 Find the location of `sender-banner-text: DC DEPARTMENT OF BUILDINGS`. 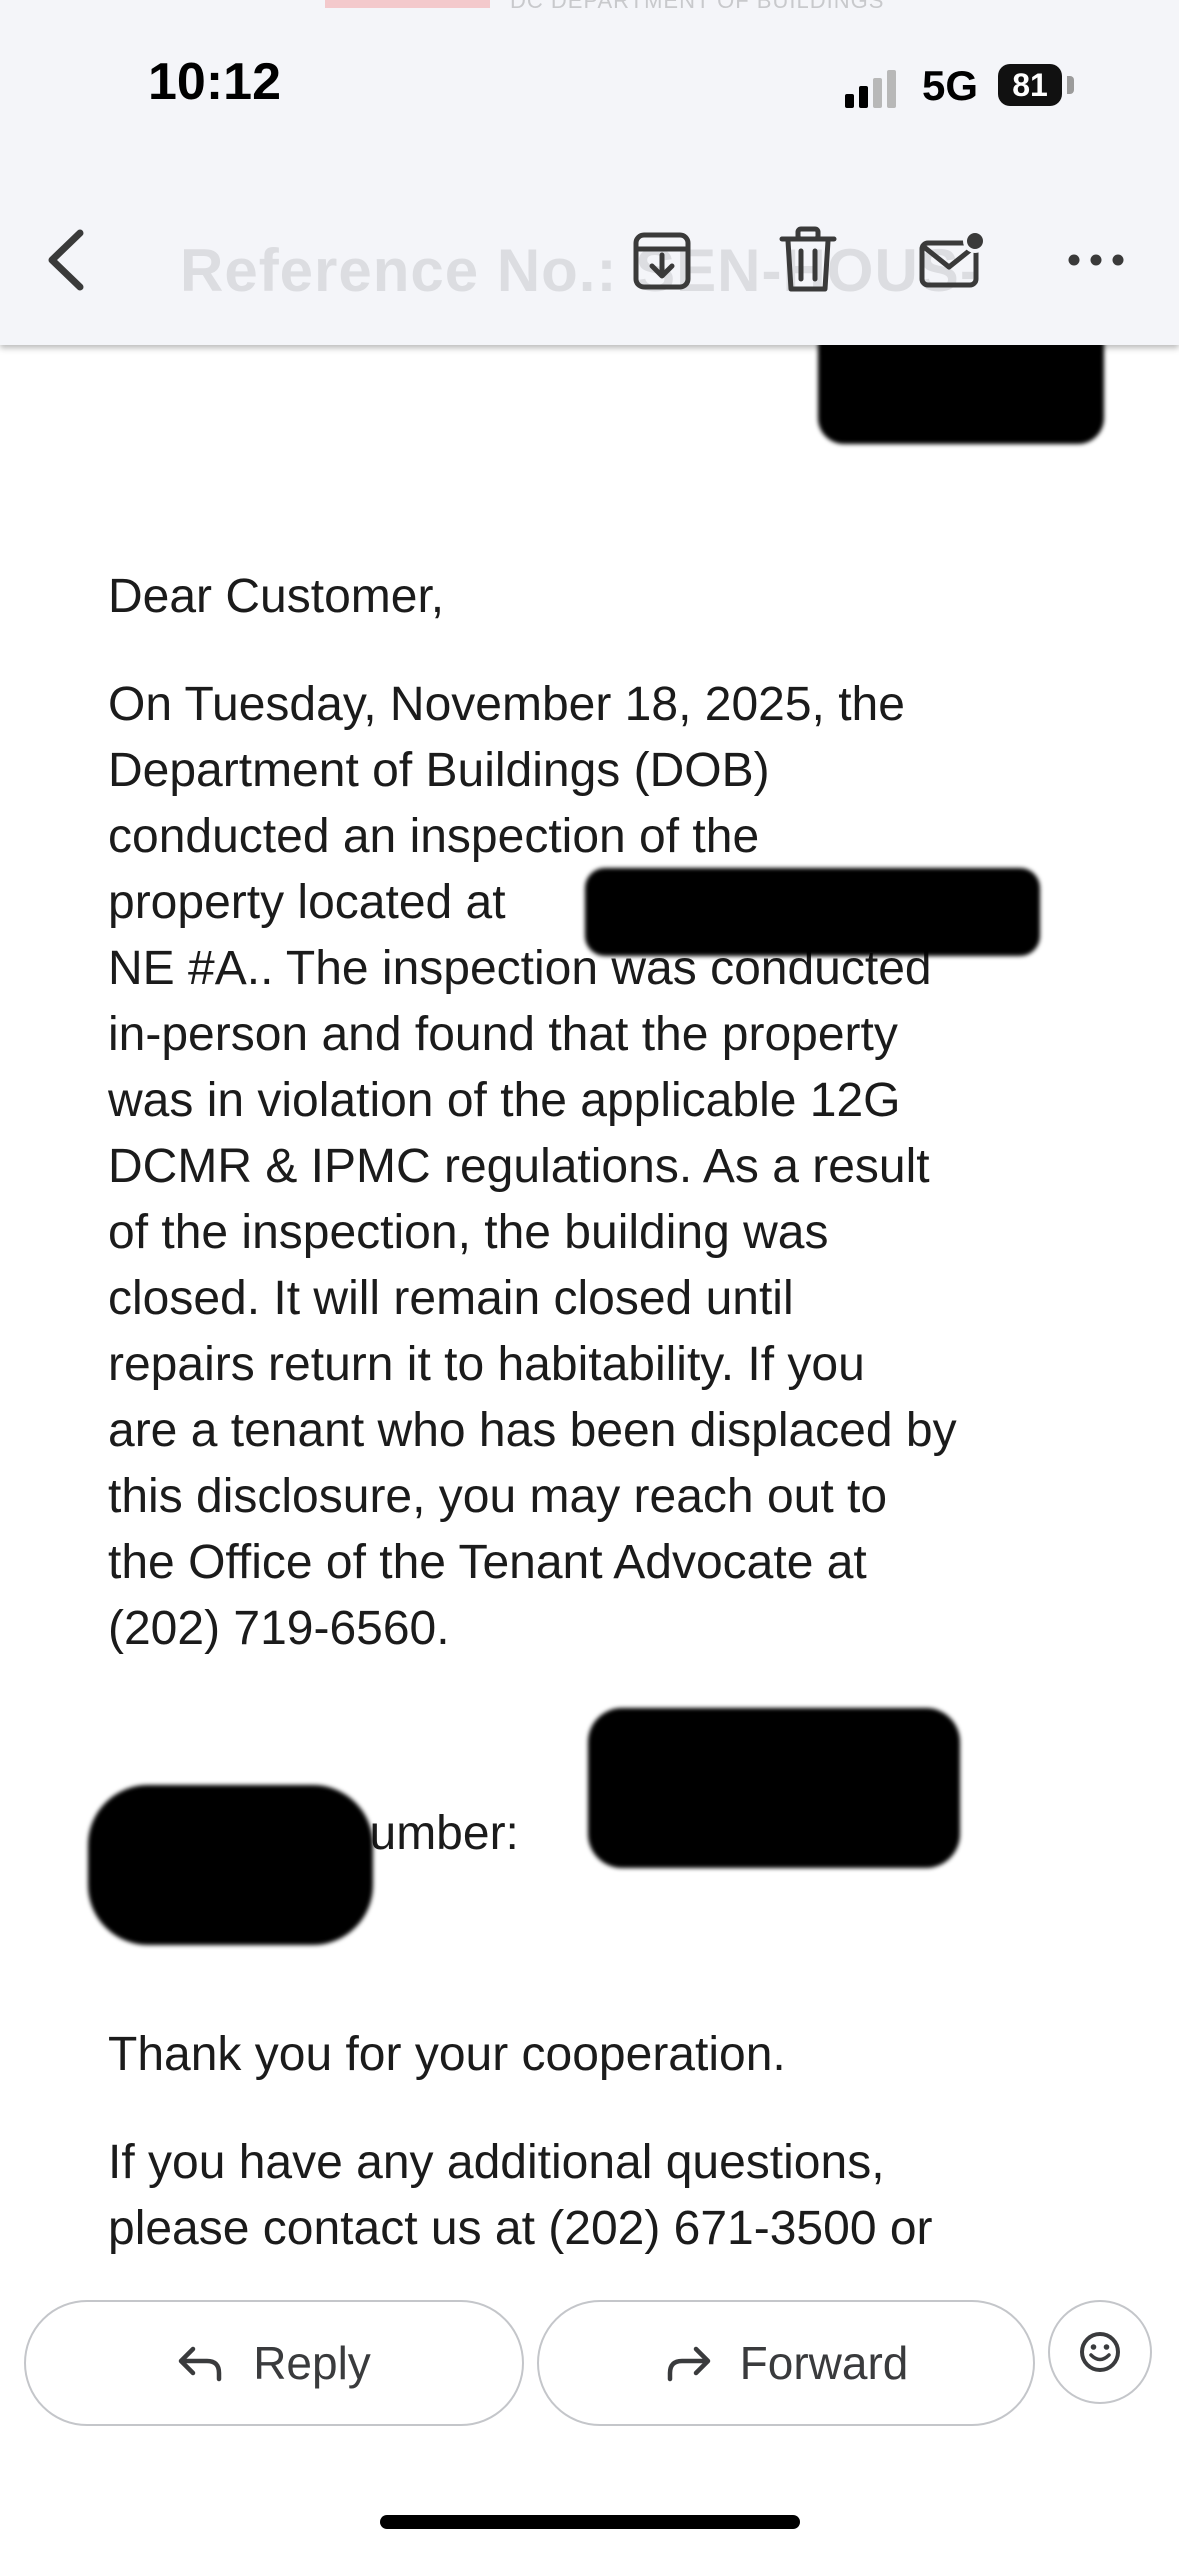

sender-banner-text: DC DEPARTMENT OF BUILDINGS is located at coordinates (697, 6).